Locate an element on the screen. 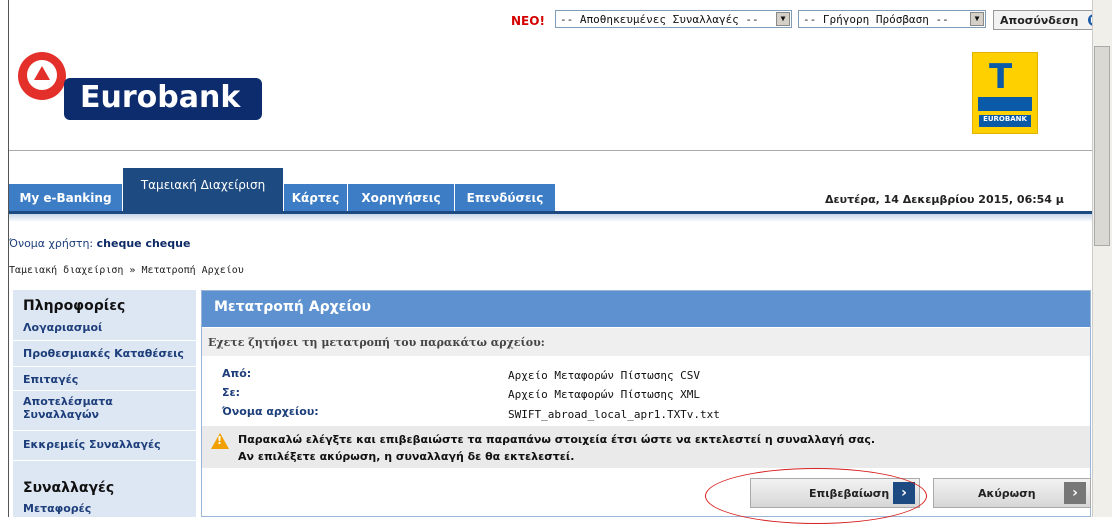 This screenshot has width=1112, height=524. to-label: Σε: is located at coordinates (231, 392).